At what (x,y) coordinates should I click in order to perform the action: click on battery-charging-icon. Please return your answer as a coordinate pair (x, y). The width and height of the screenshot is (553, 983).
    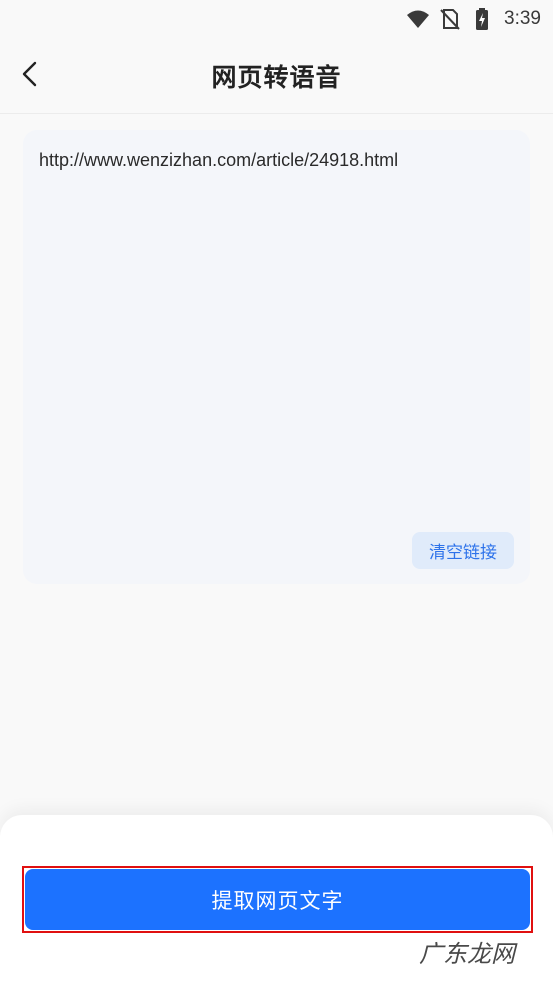
    Looking at the image, I should click on (482, 19).